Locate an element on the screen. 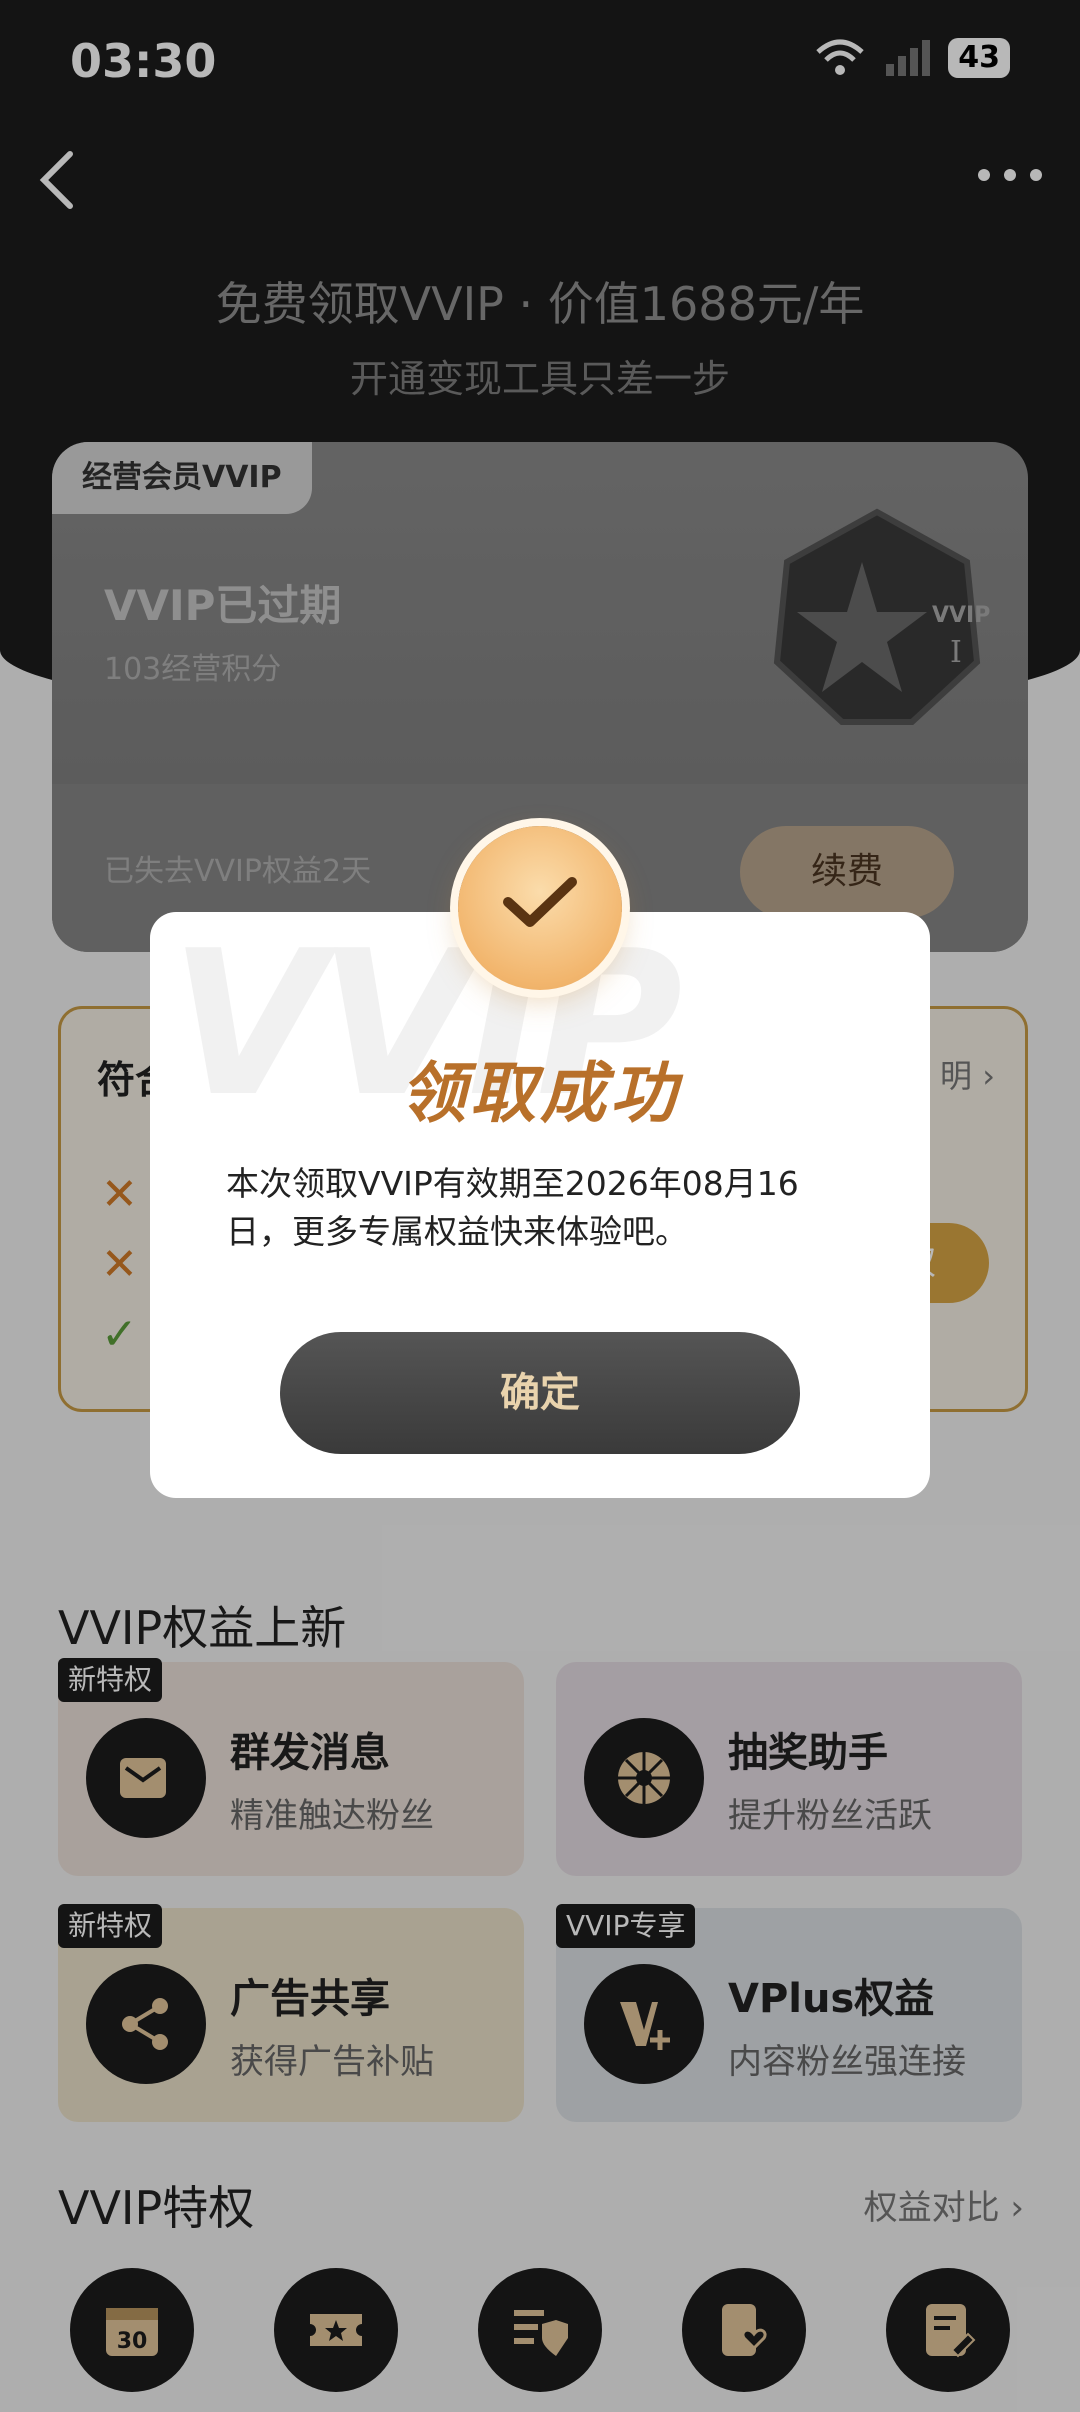 This screenshot has height=2412, width=1080. modal-message: 本次领取VVIP有效期至2026年08月16日，更多专属权益快来体验吧。 is located at coordinates (512, 1207).